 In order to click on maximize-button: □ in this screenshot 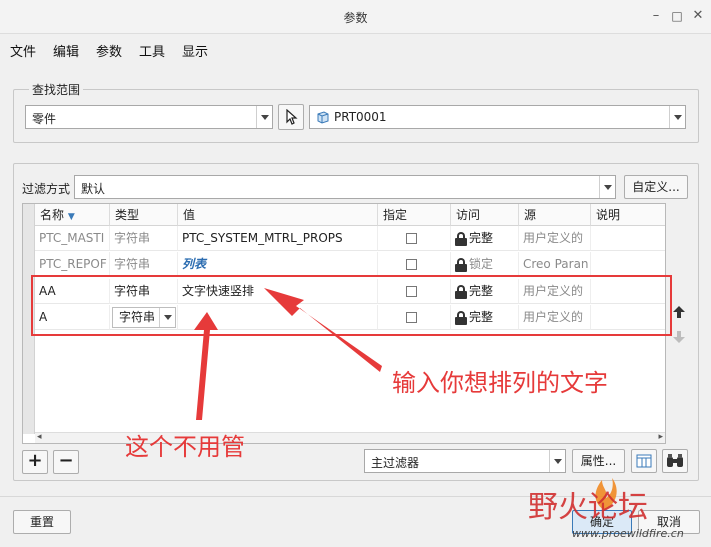, I will do `click(677, 16)`.